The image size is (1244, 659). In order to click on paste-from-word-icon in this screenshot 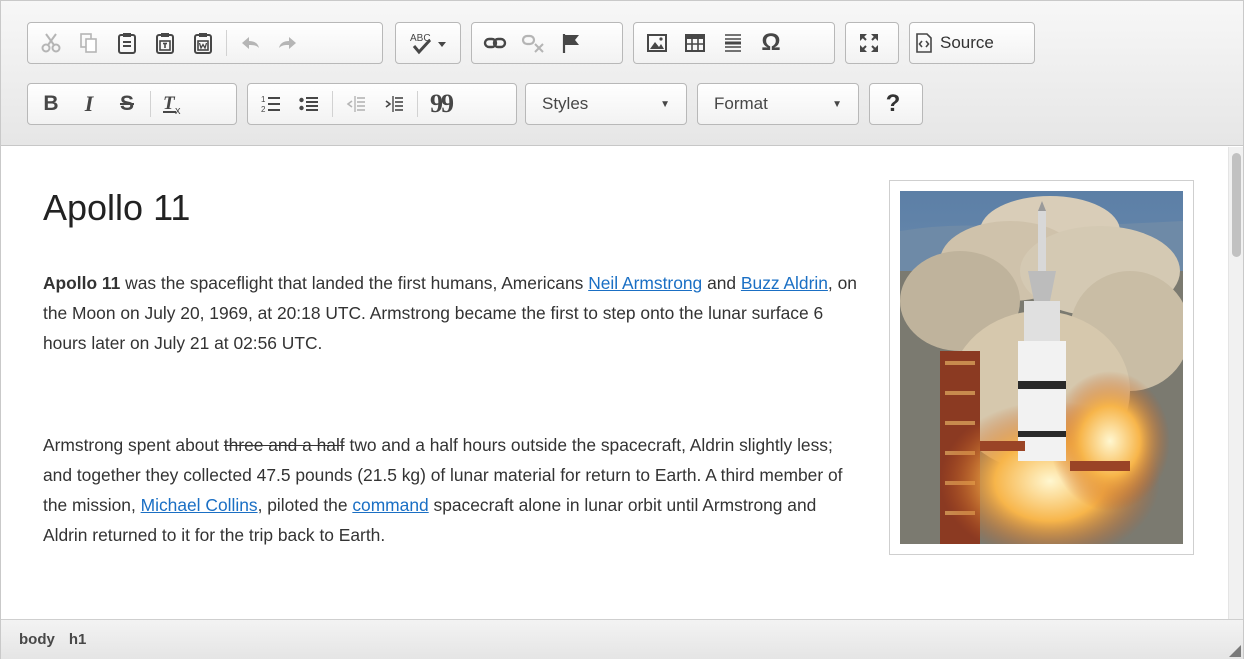, I will do `click(203, 43)`.